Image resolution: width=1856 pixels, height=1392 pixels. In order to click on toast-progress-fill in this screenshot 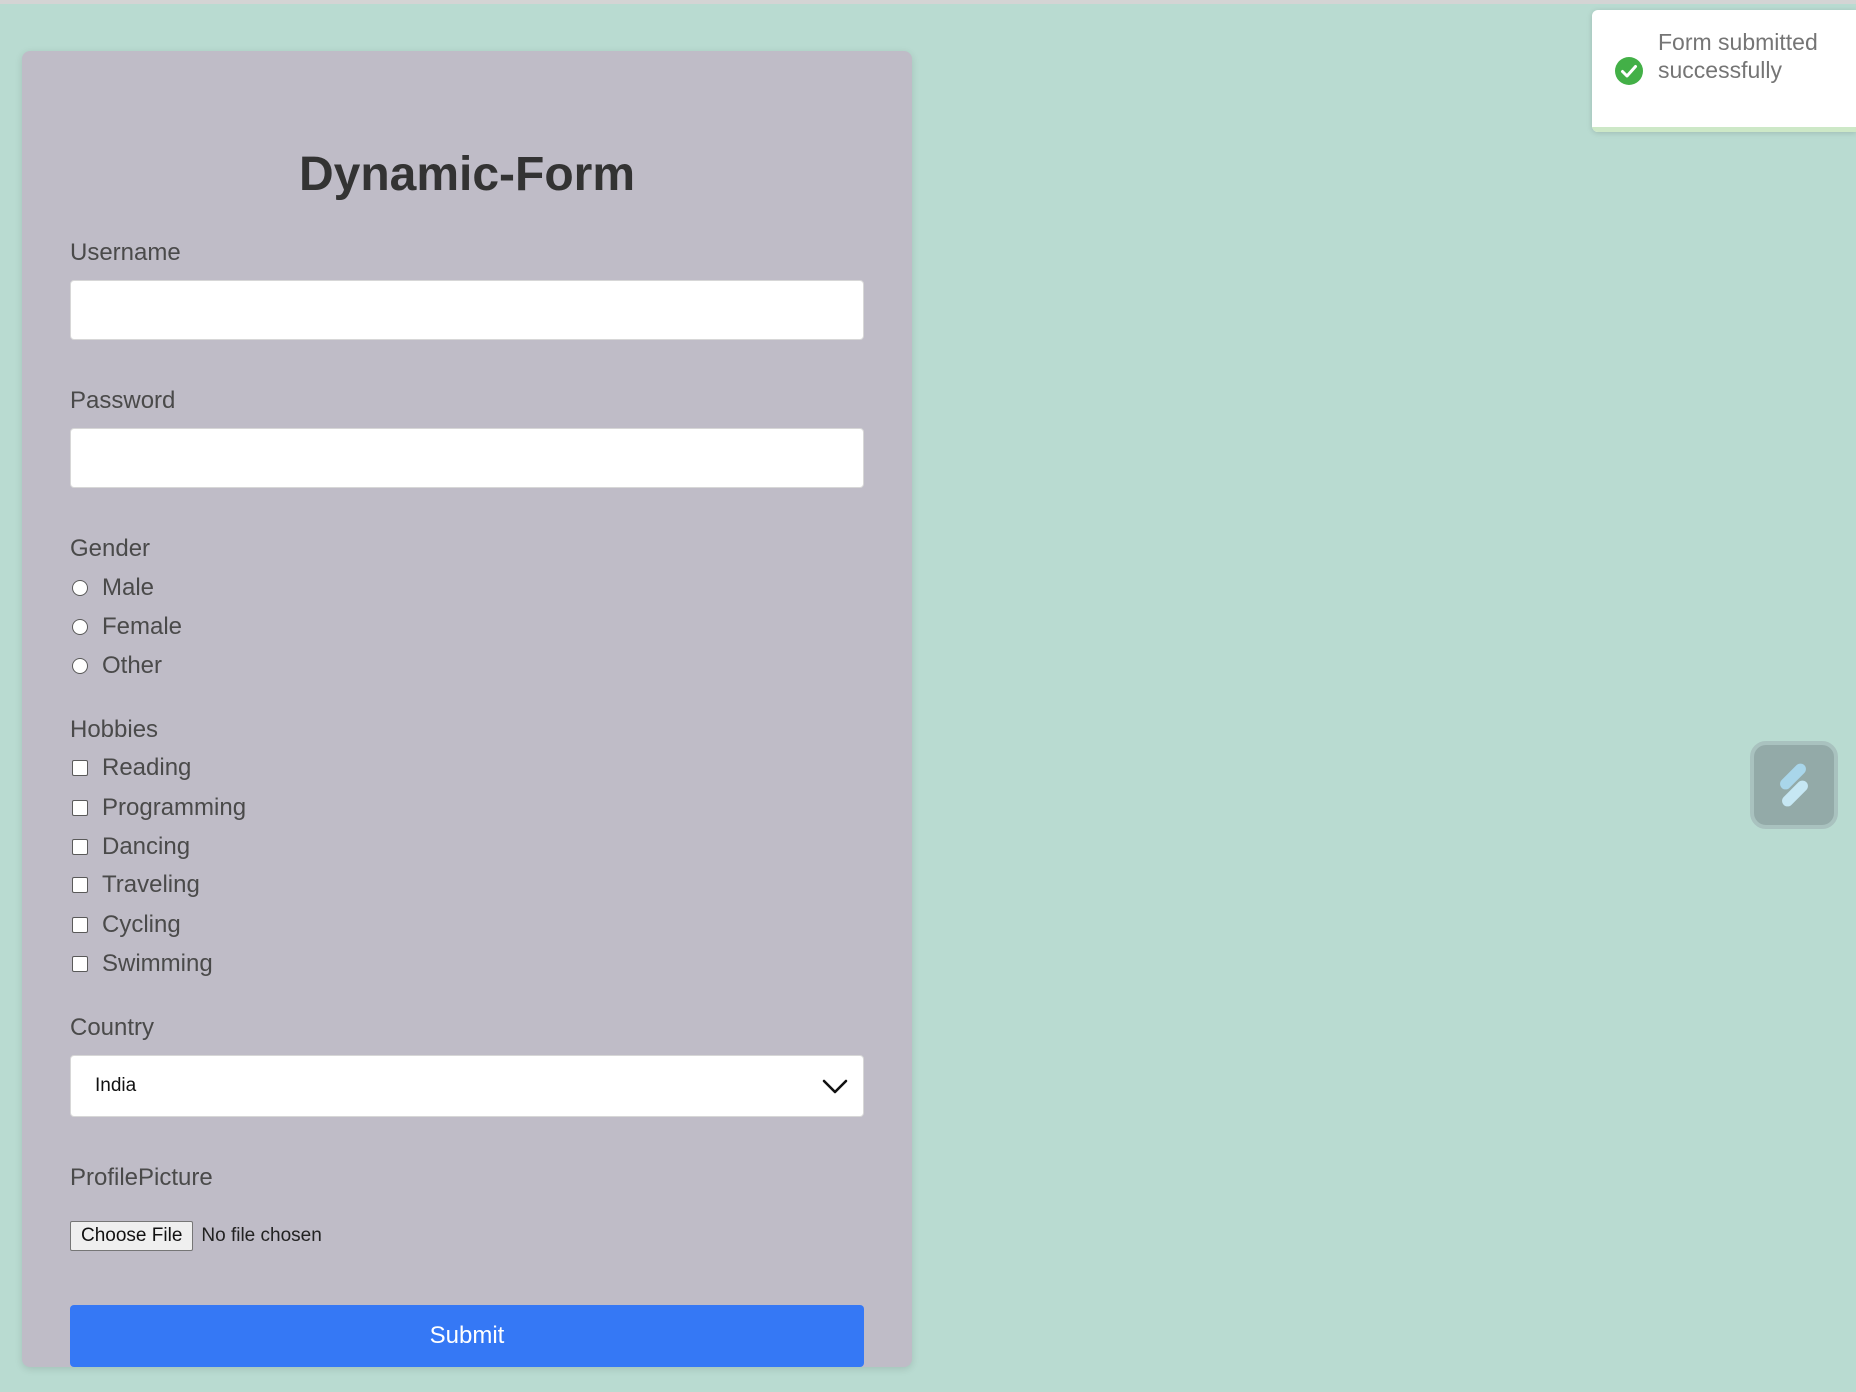, I will do `click(1724, 129)`.